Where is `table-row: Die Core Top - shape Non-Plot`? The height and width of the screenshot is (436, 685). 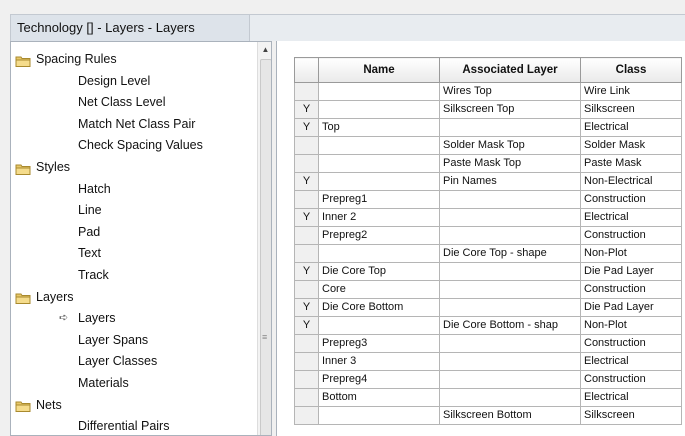 table-row: Die Core Top - shape Non-Plot is located at coordinates (488, 253).